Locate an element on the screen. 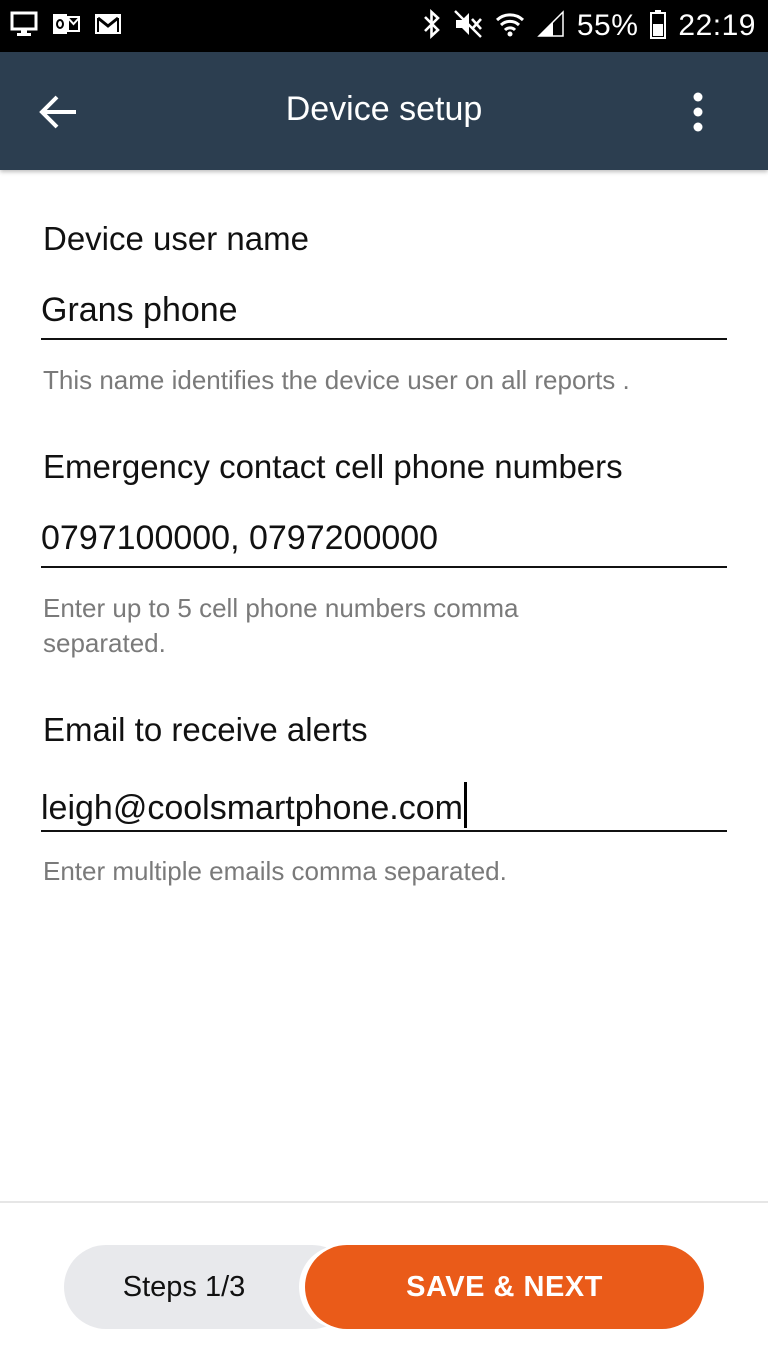  notification-icons is located at coordinates (66, 26).